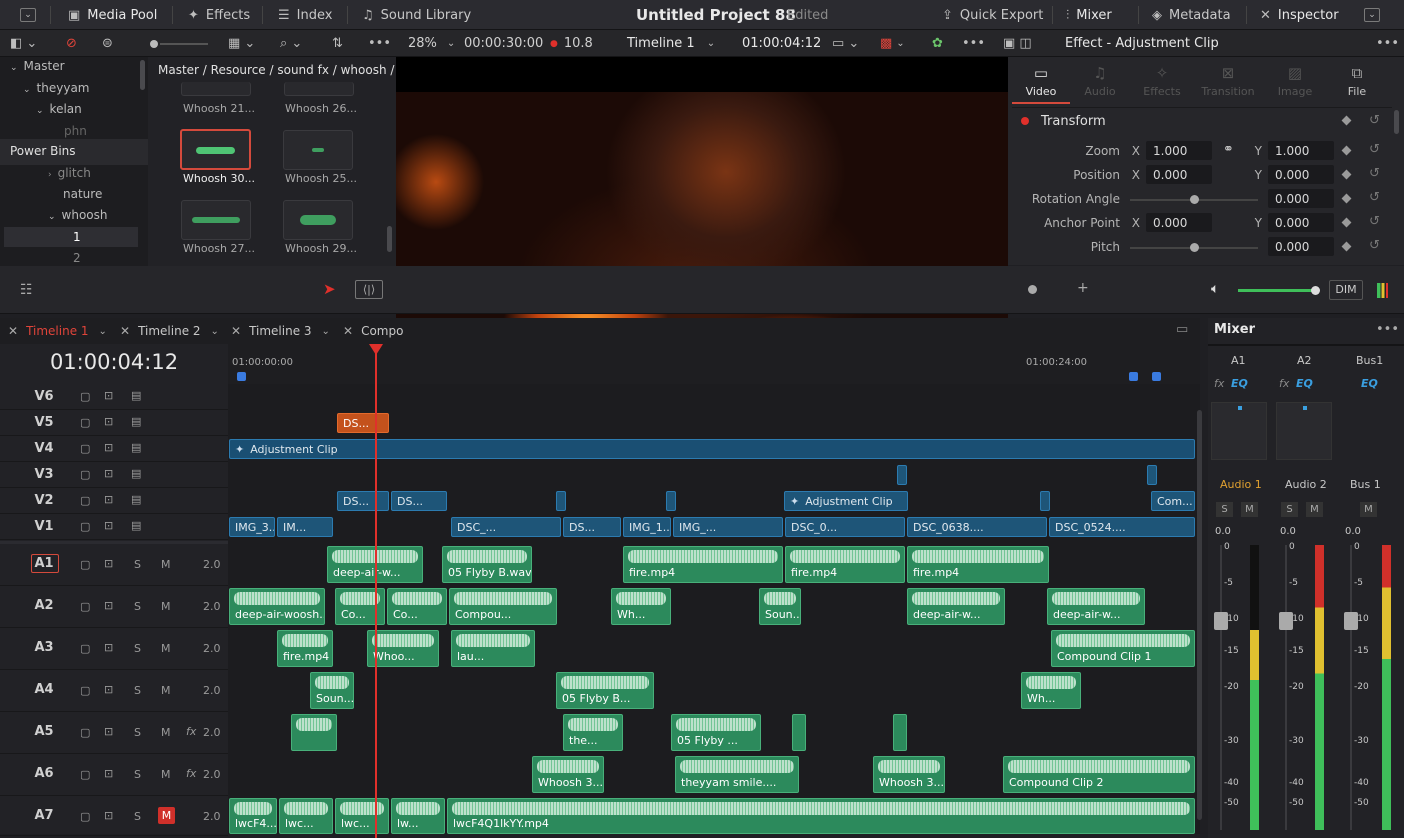 This screenshot has height=838, width=1404. What do you see at coordinates (846, 501) in the screenshot?
I see `adjustment-clip: ✦ Adjustment Clip` at bounding box center [846, 501].